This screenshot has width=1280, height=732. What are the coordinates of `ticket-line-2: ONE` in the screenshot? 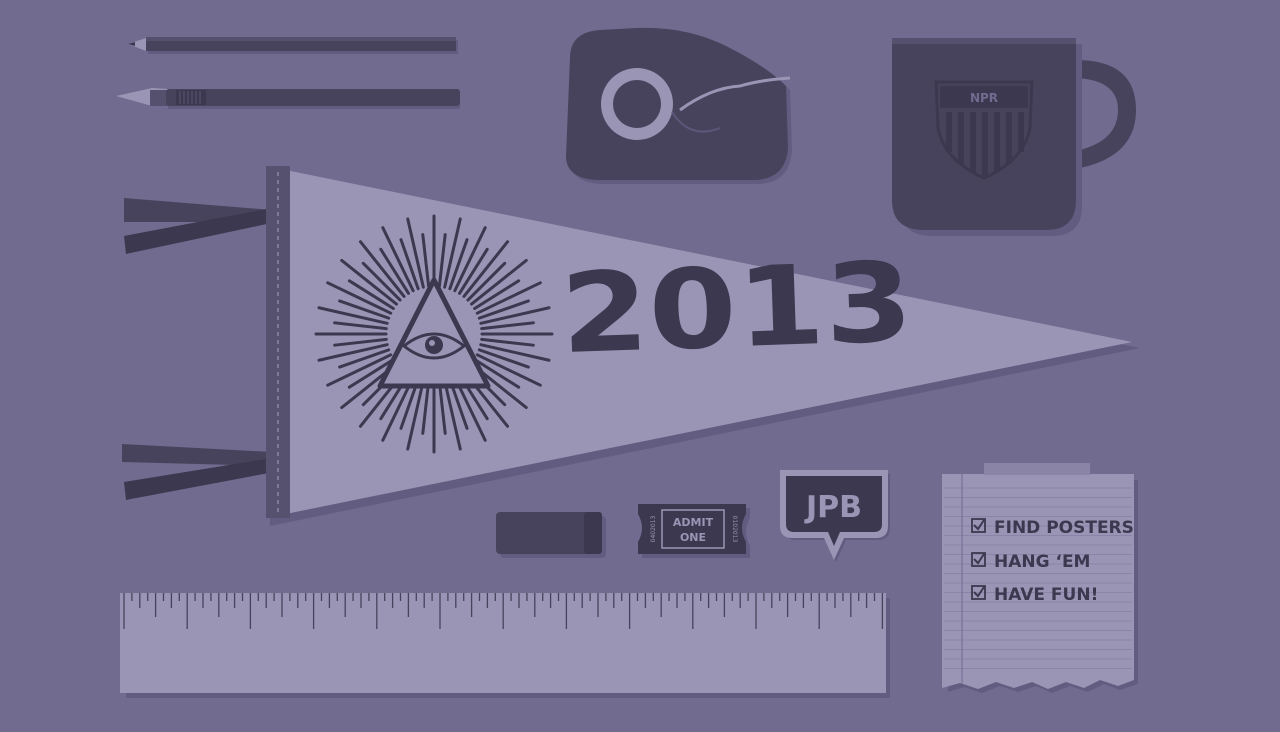 It's located at (693, 537).